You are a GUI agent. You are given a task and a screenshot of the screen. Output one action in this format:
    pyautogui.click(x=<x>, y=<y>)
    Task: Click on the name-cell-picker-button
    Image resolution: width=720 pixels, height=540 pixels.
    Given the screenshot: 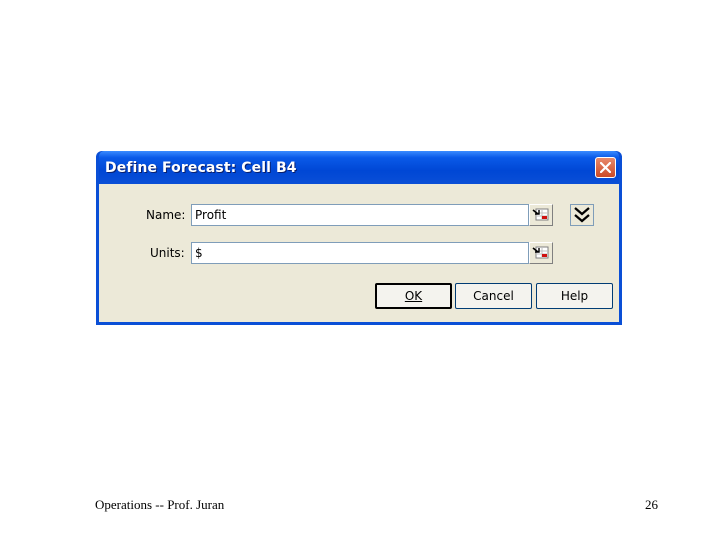 What is the action you would take?
    pyautogui.click(x=541, y=215)
    